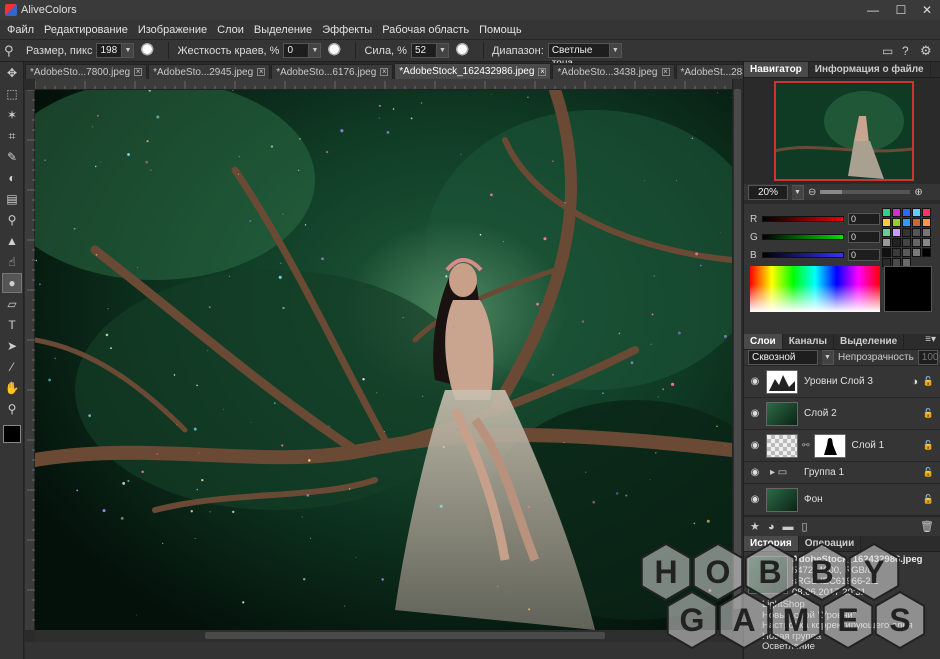 Image resolution: width=940 pixels, height=659 pixels. Describe the element at coordinates (784, 472) in the screenshot. I see `group-folder-icon: ▸ ▭` at that location.